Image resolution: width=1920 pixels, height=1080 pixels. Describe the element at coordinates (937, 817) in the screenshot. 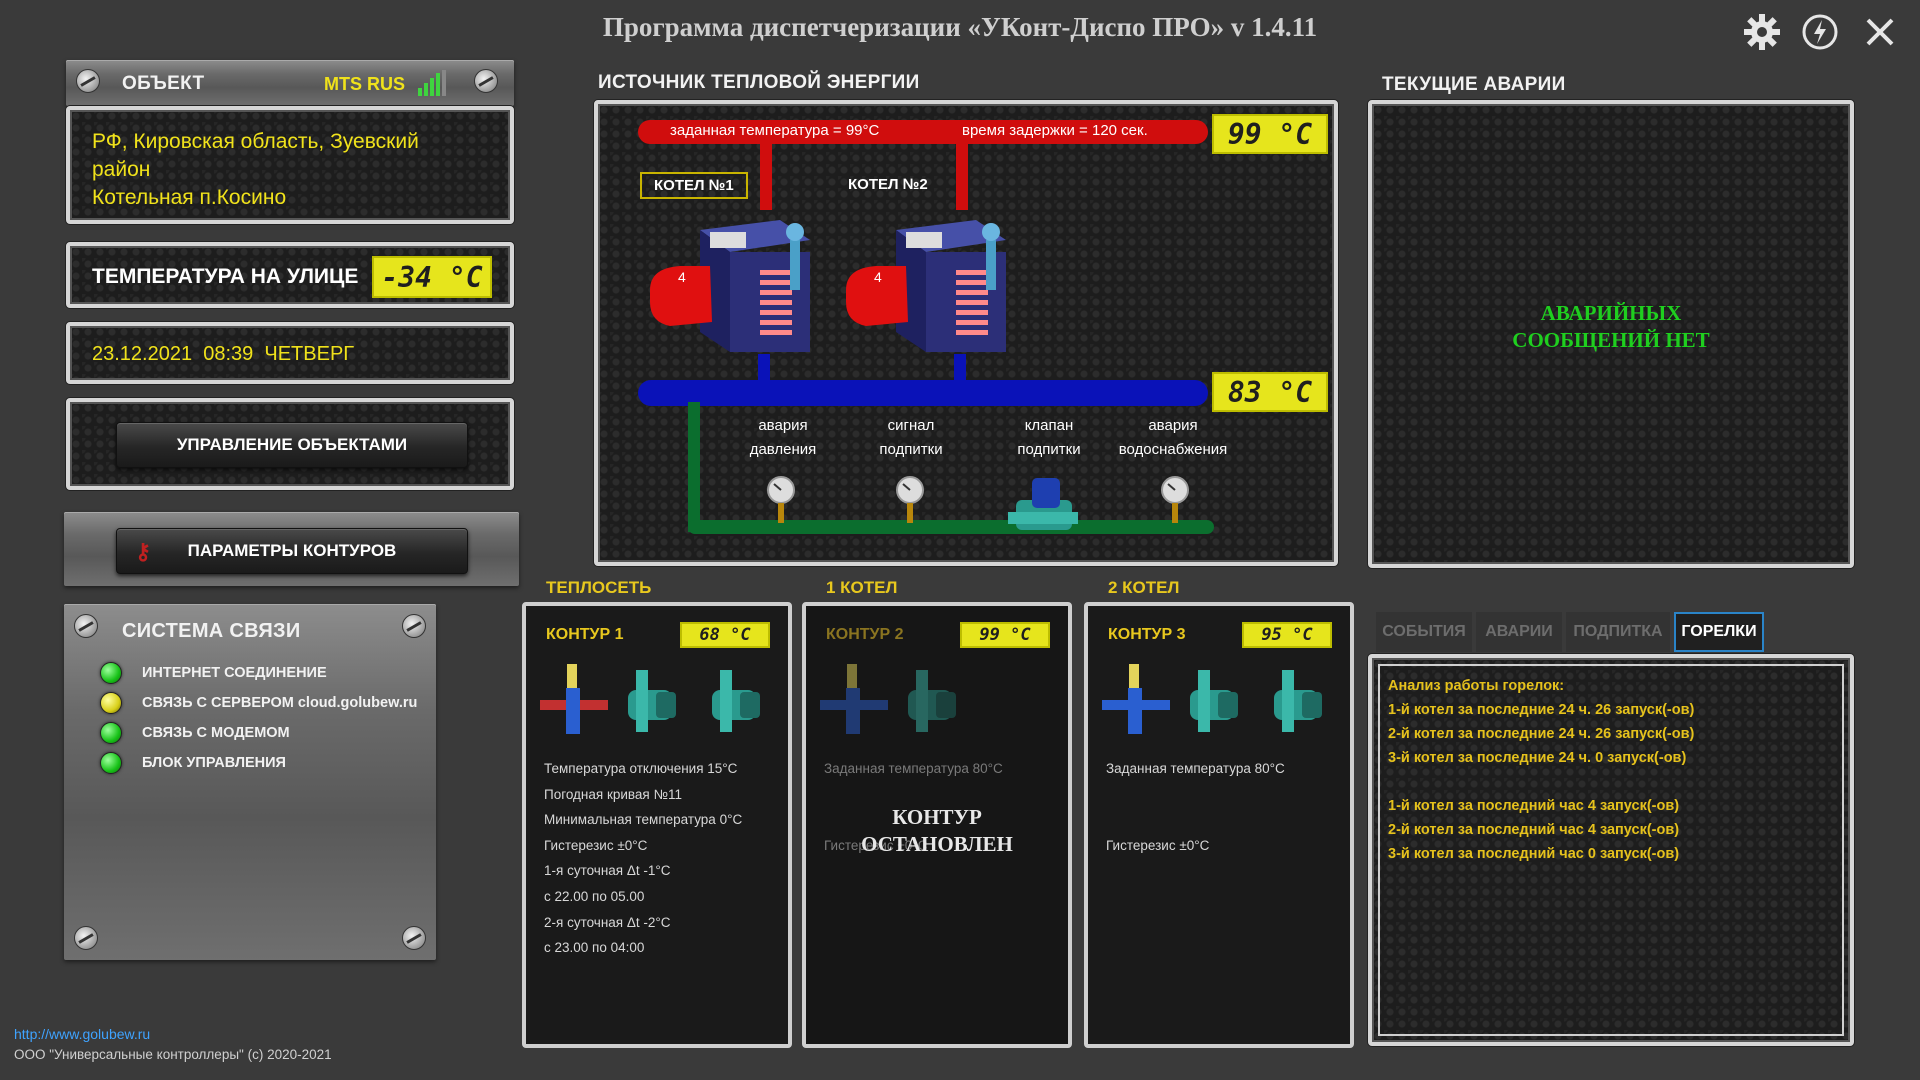

I see `contour-stopped-line: КОНТУР` at that location.